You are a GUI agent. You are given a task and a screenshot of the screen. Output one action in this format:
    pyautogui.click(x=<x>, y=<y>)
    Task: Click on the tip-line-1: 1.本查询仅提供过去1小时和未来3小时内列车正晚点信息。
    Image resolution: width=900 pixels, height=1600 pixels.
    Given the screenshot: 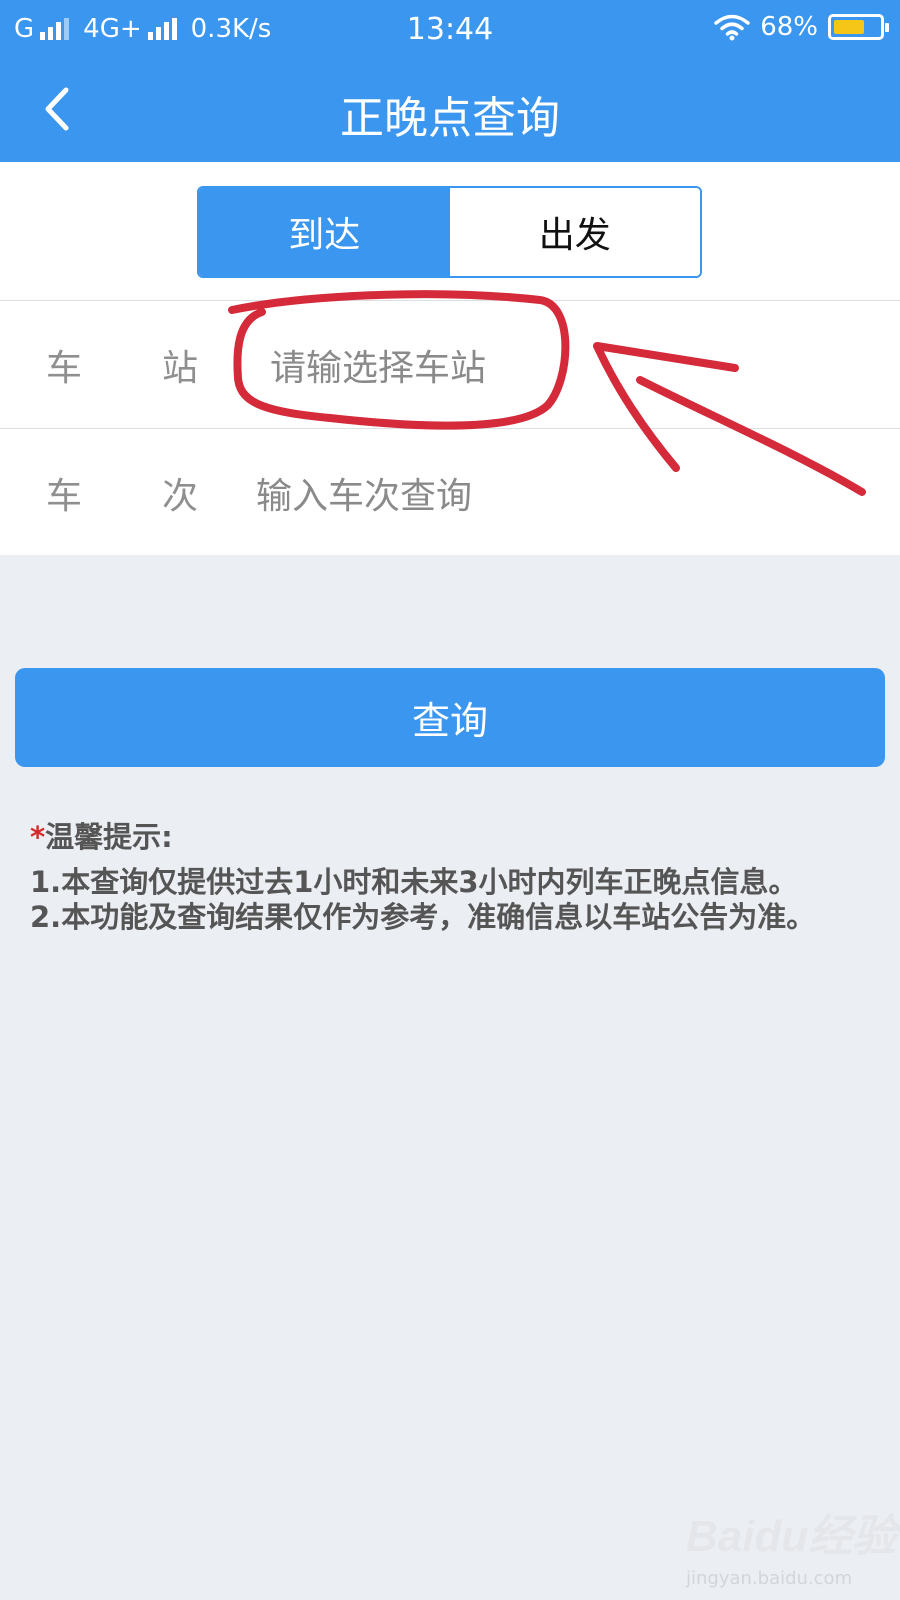 What is the action you would take?
    pyautogui.click(x=414, y=882)
    